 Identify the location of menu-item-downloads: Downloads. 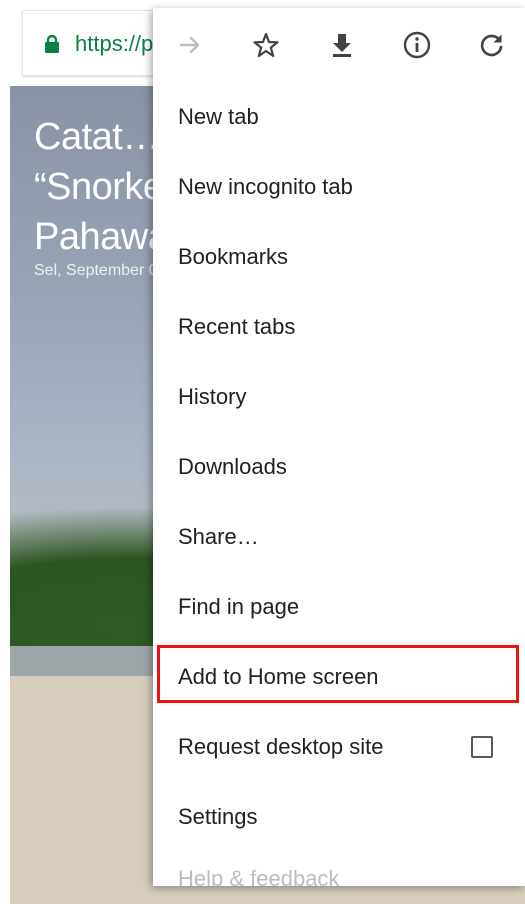
(339, 467).